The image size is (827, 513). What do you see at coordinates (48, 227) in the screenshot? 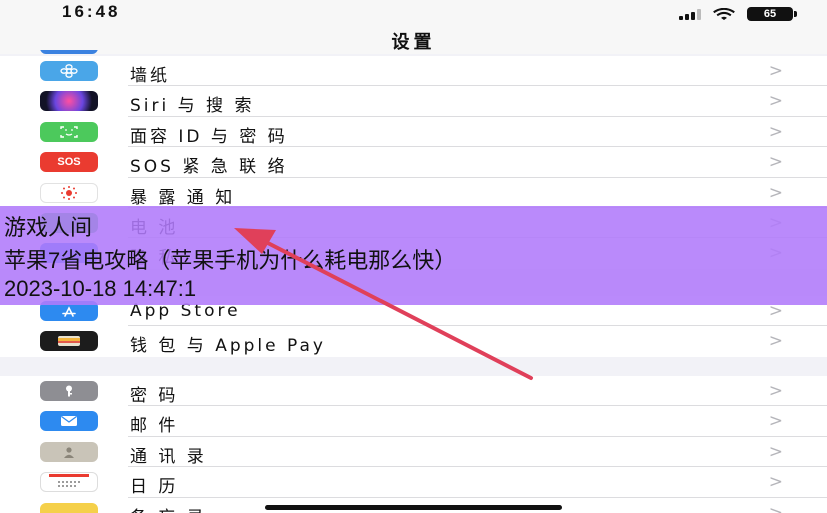
I see `overlay-source: 游戏人间` at bounding box center [48, 227].